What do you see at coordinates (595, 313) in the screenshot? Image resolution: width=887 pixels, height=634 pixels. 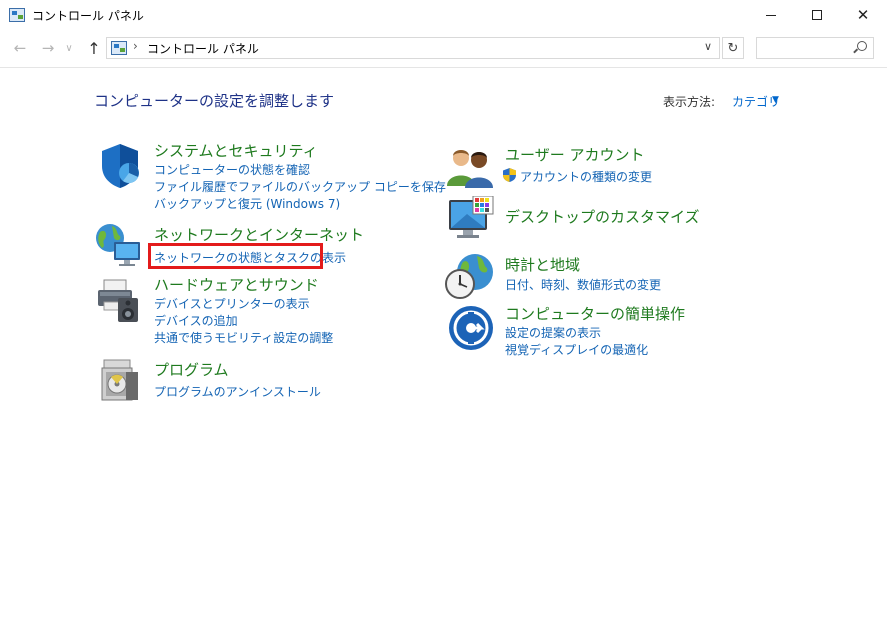 I see `category-ease-of-access: コンピューターの簡単操作` at bounding box center [595, 313].